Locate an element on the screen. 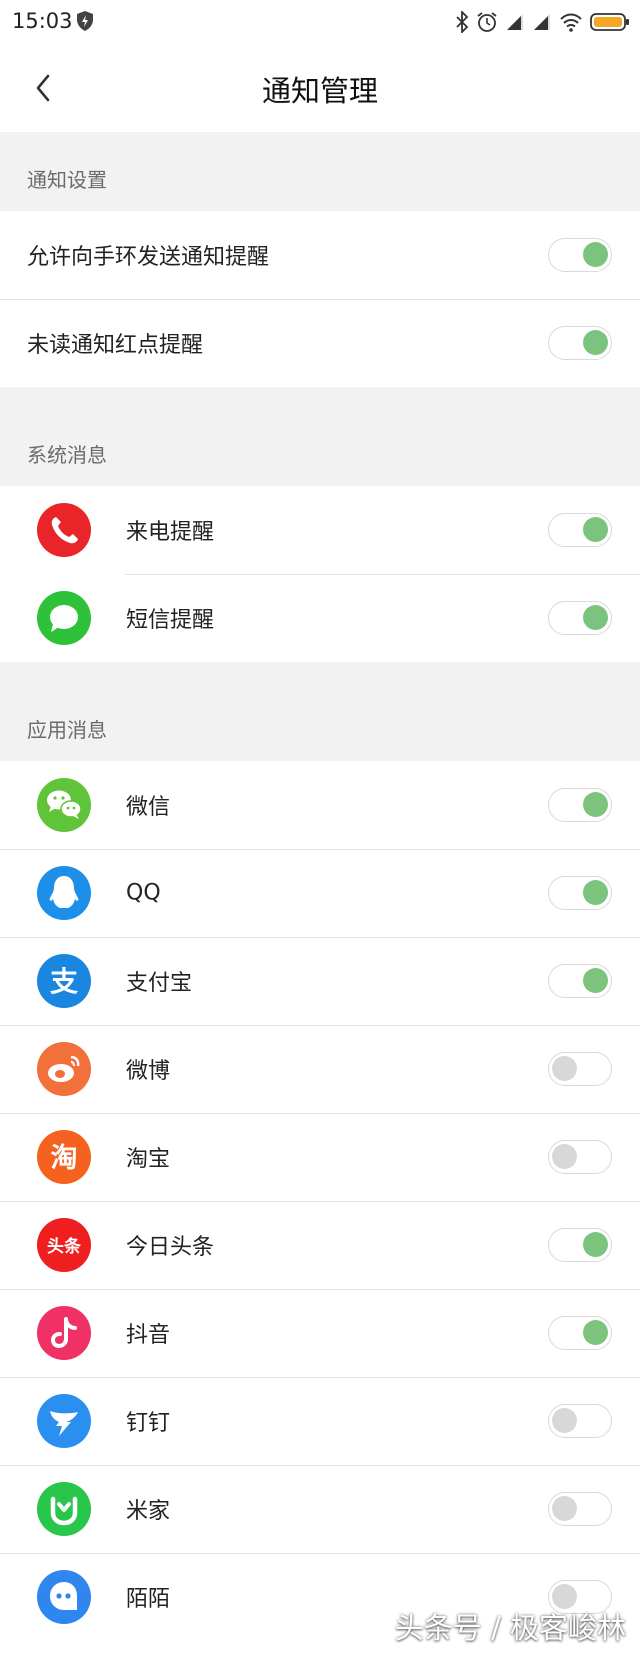  app-row-douyin: 抖音 is located at coordinates (320, 1333).